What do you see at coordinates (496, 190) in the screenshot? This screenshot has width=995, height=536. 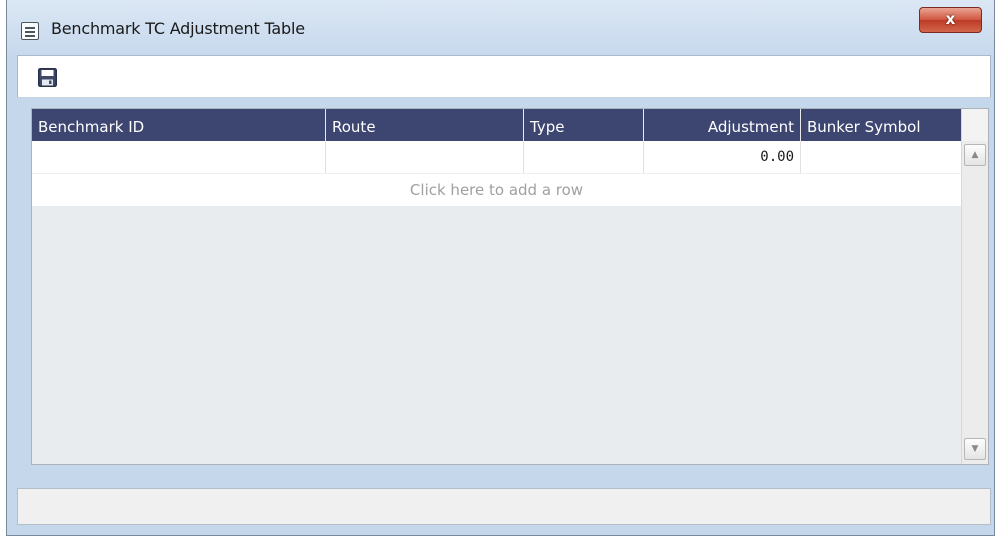 I see `add-row-button: Click here to add a row` at bounding box center [496, 190].